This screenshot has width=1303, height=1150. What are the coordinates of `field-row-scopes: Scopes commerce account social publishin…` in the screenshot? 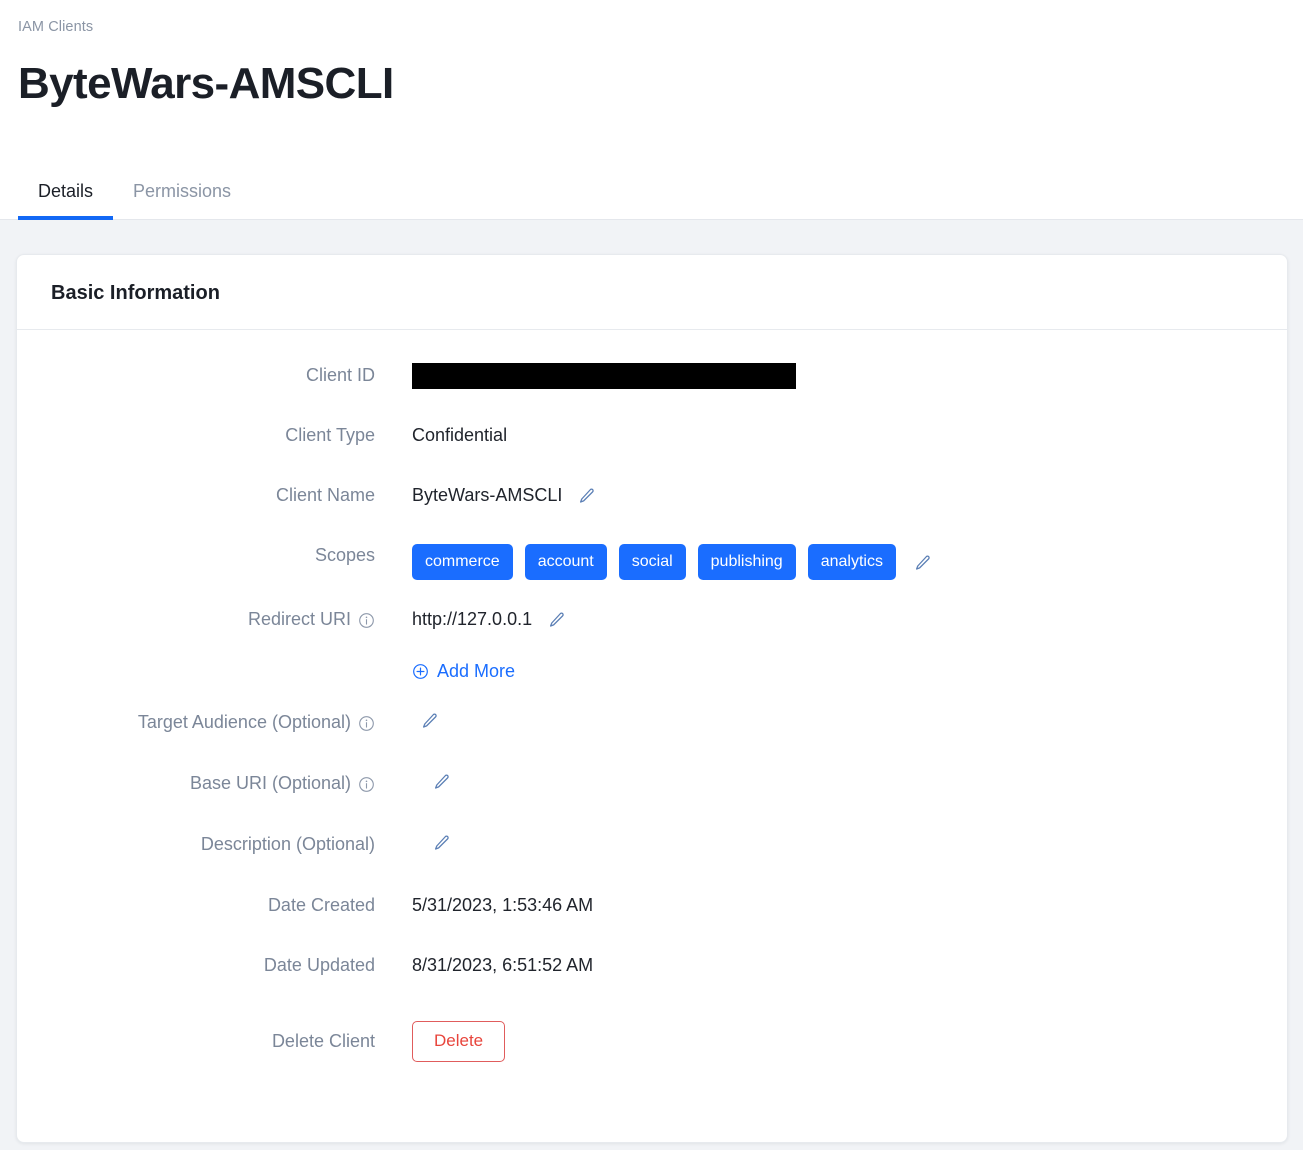 It's located at (652, 572).